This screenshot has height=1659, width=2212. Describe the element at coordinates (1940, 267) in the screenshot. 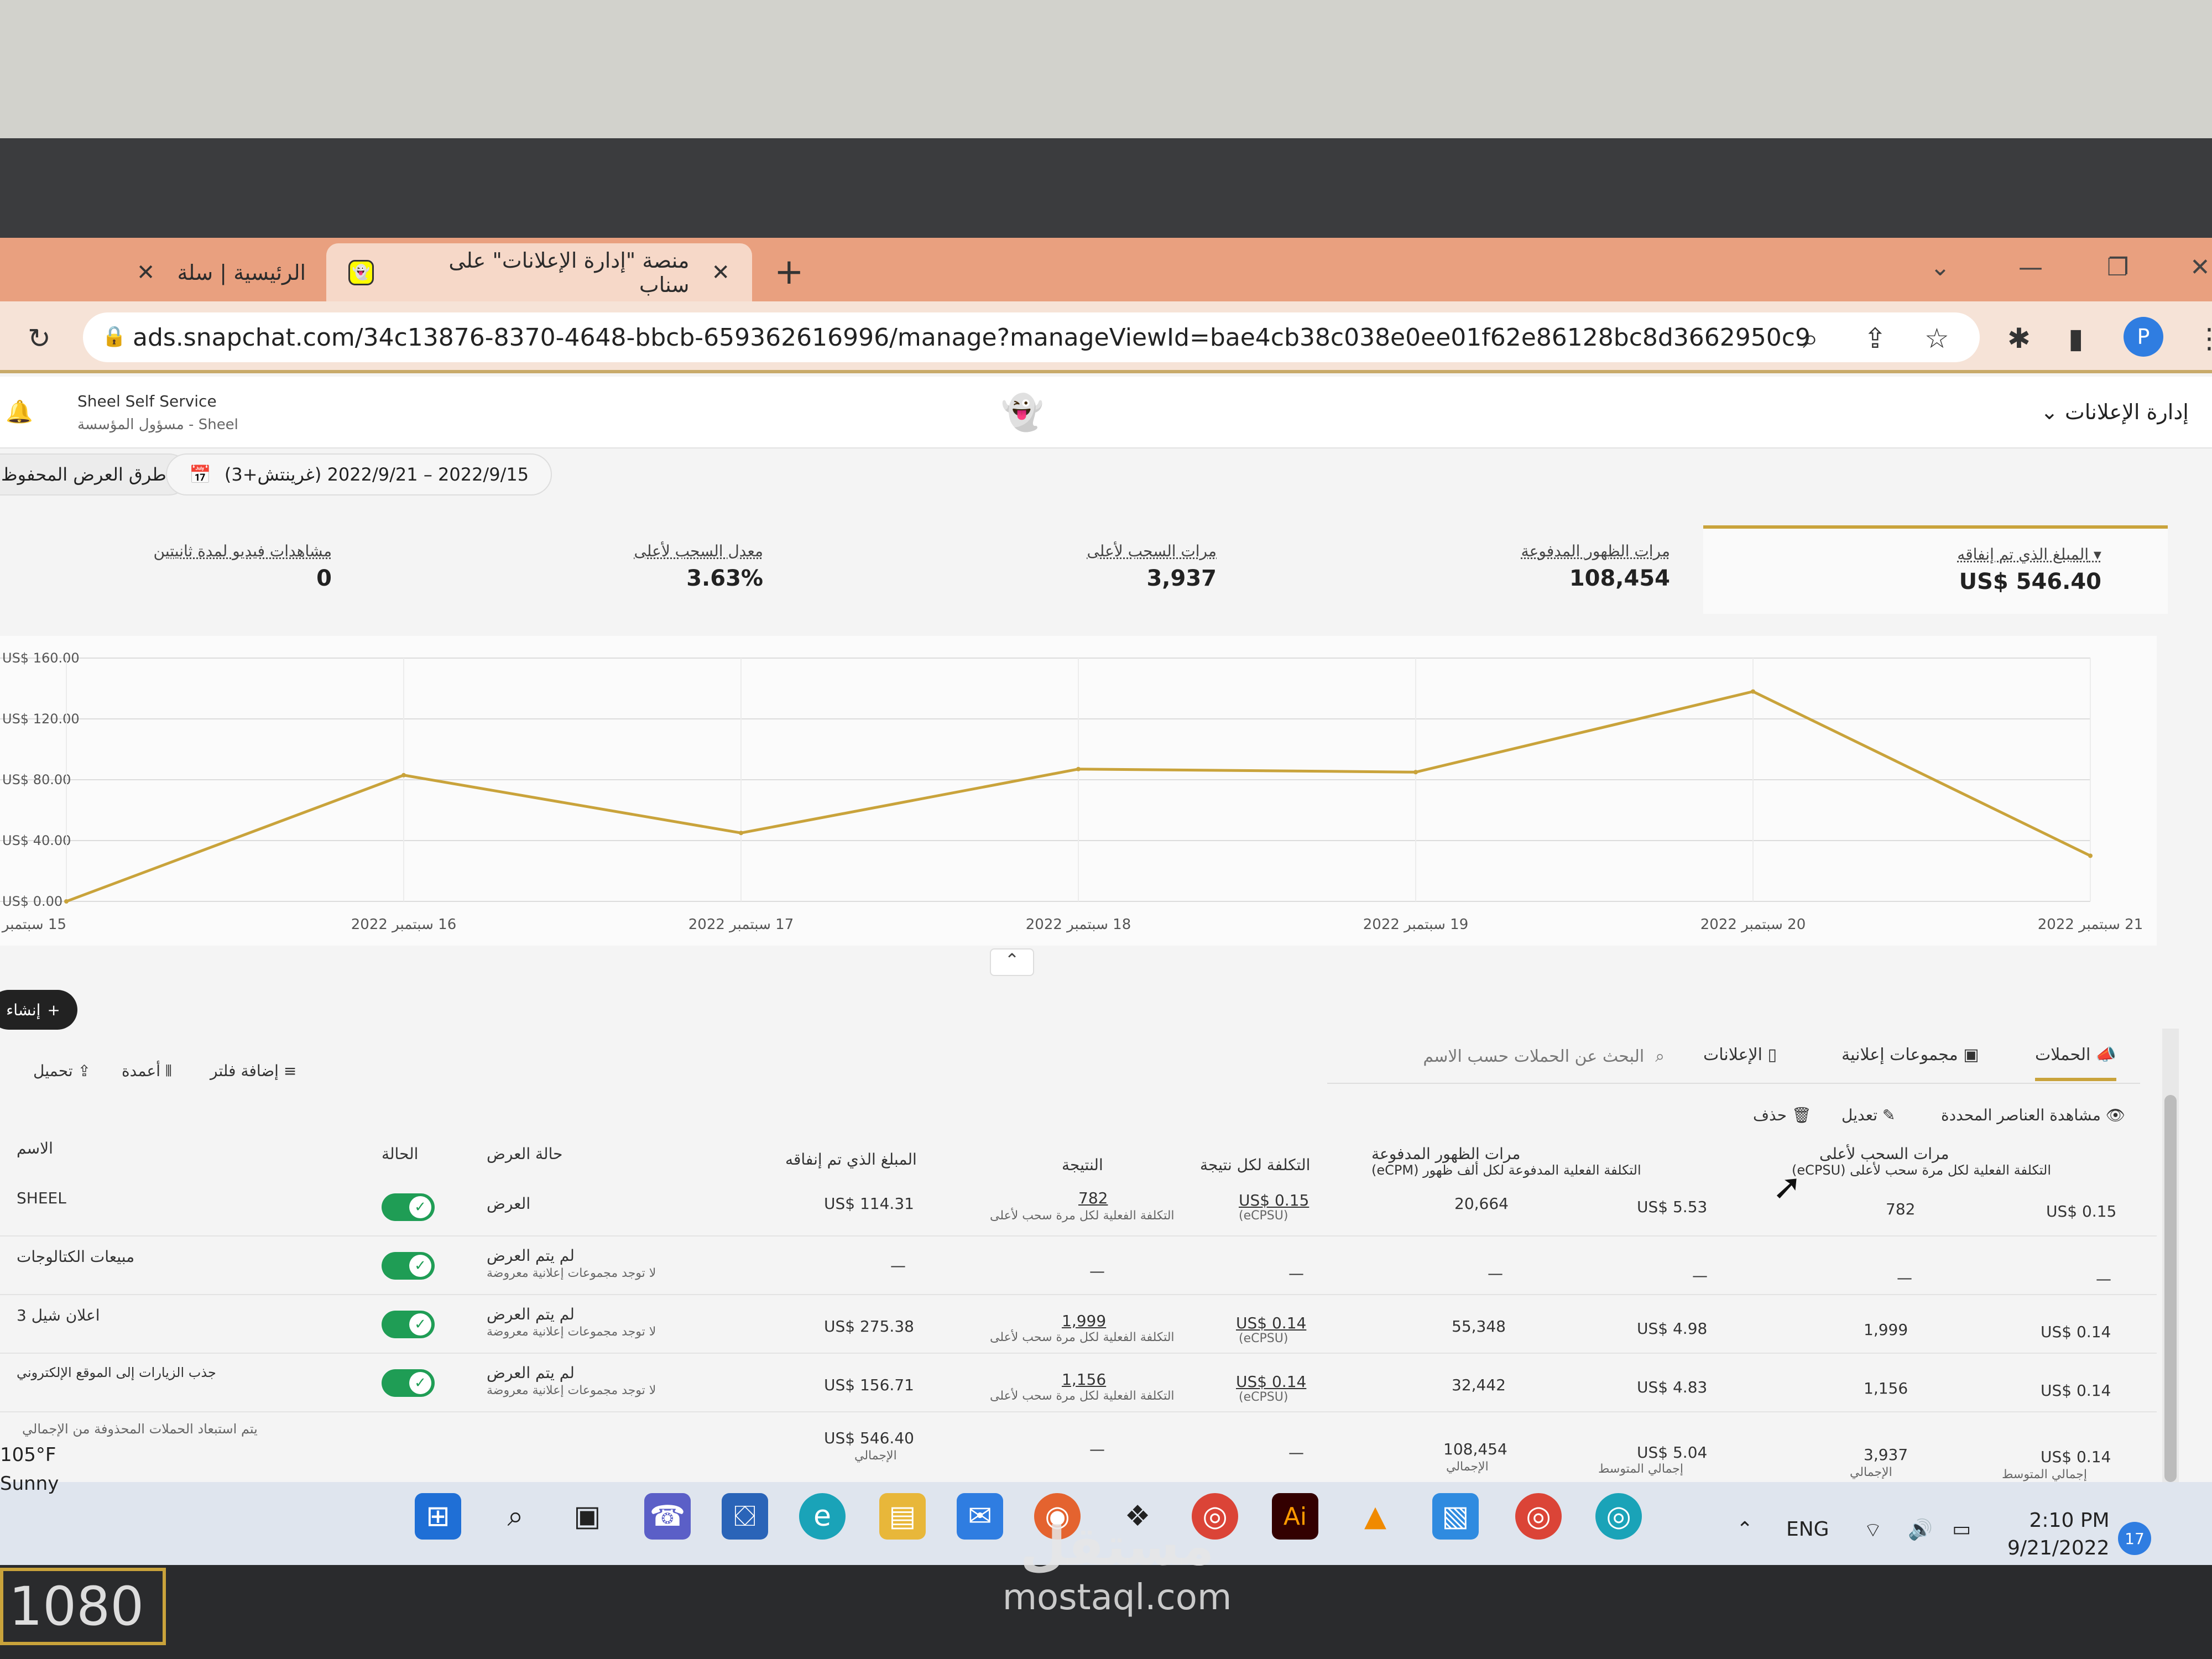

I see `tab-search-chevron-icon: ⌄` at that location.